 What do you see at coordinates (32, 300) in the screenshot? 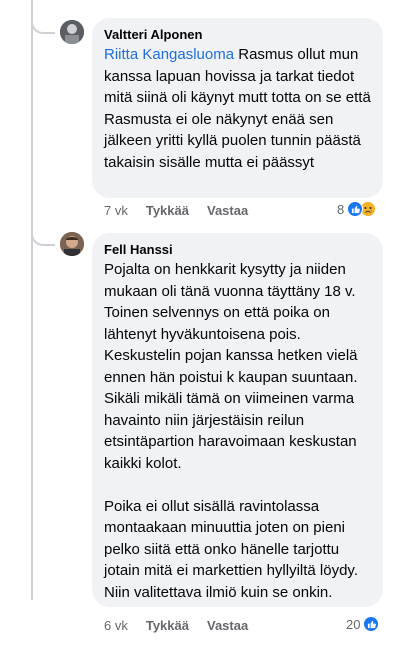
I see `thread-line` at bounding box center [32, 300].